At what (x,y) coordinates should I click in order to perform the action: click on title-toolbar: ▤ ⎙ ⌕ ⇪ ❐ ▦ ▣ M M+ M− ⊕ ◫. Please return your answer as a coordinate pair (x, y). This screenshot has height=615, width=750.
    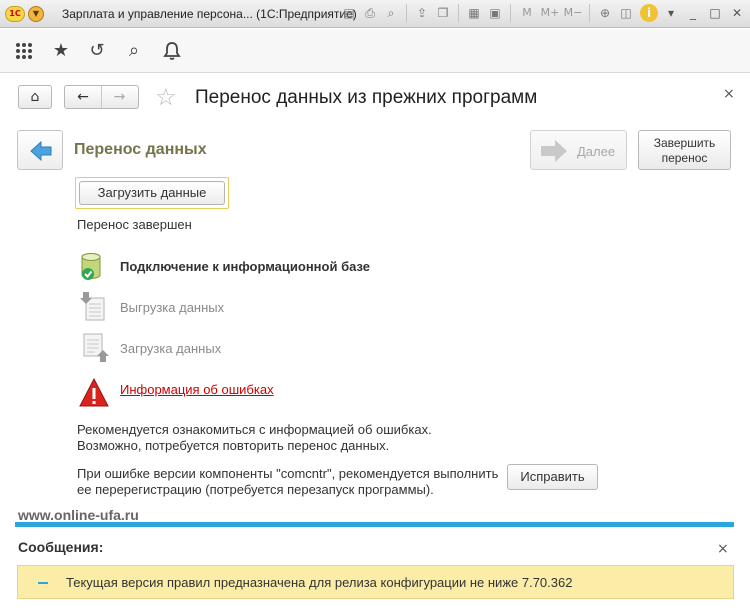
    Looking at the image, I should click on (487, 13).